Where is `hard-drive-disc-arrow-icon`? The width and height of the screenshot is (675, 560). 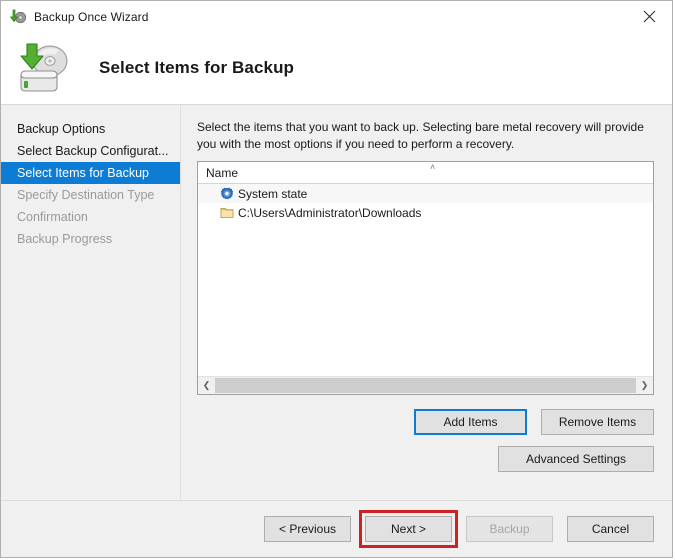
hard-drive-disc-arrow-icon is located at coordinates (44, 68).